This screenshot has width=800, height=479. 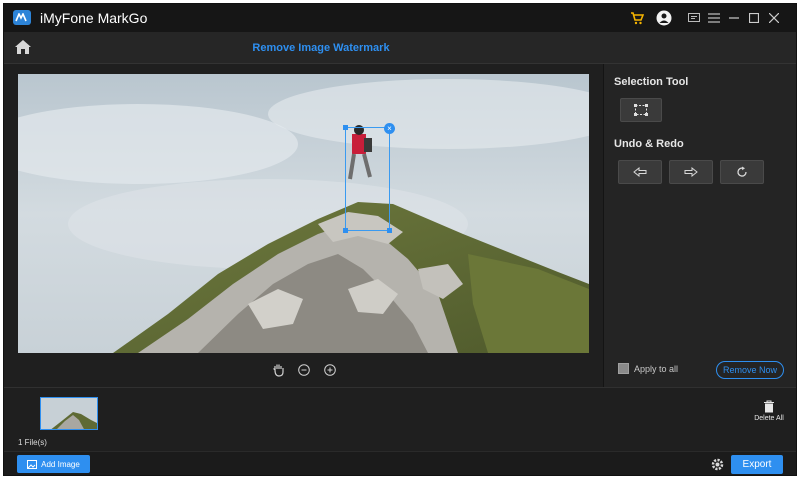 What do you see at coordinates (400, 18) in the screenshot?
I see `title-bar: iMyFone MarkGo` at bounding box center [400, 18].